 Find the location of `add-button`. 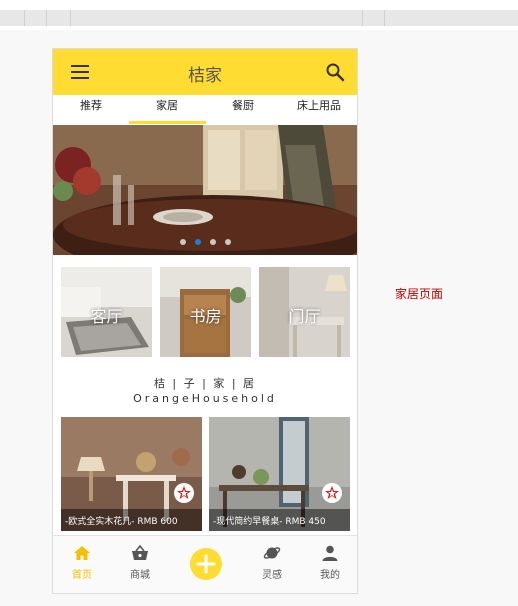

add-button is located at coordinates (206, 564).